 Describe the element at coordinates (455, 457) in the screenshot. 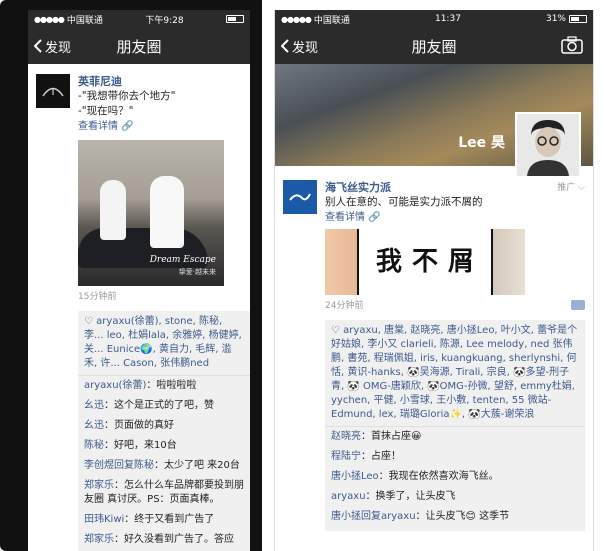

I see `comment-item: 程陆宁：占座！` at that location.